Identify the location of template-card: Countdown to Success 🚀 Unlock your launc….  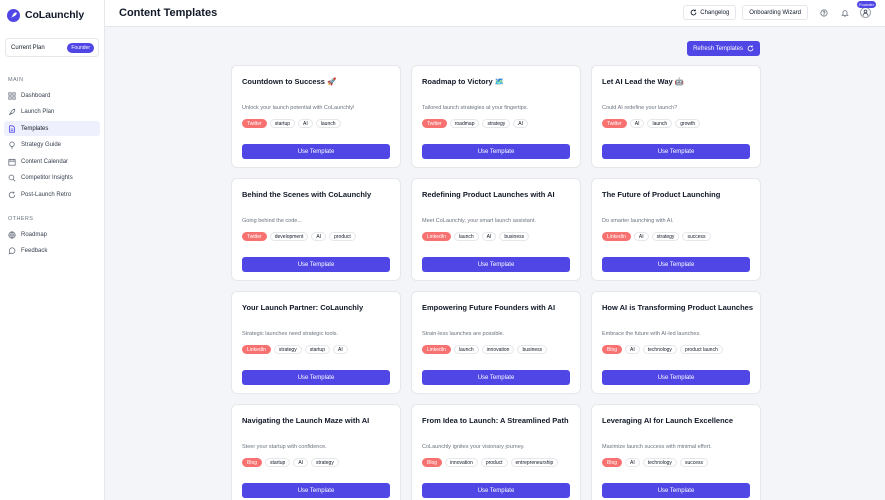
(316, 116).